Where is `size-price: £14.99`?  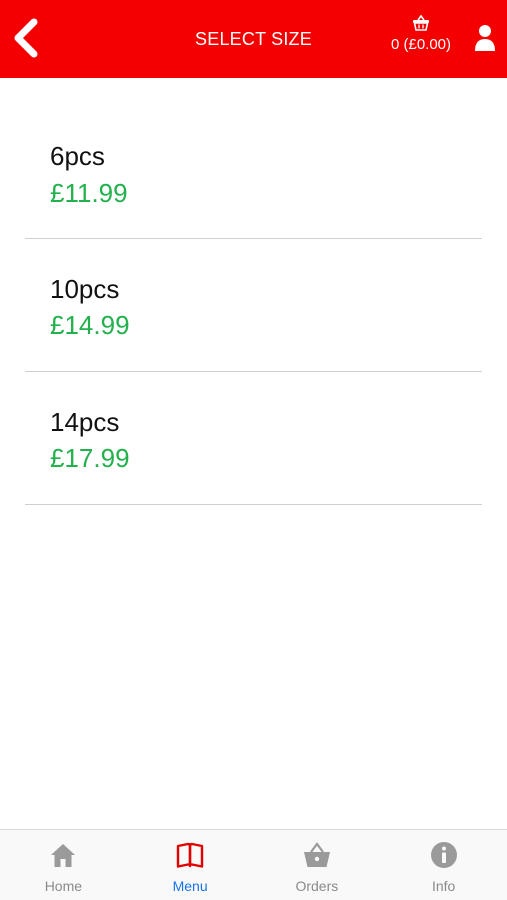
size-price: £14.99 is located at coordinates (90, 325).